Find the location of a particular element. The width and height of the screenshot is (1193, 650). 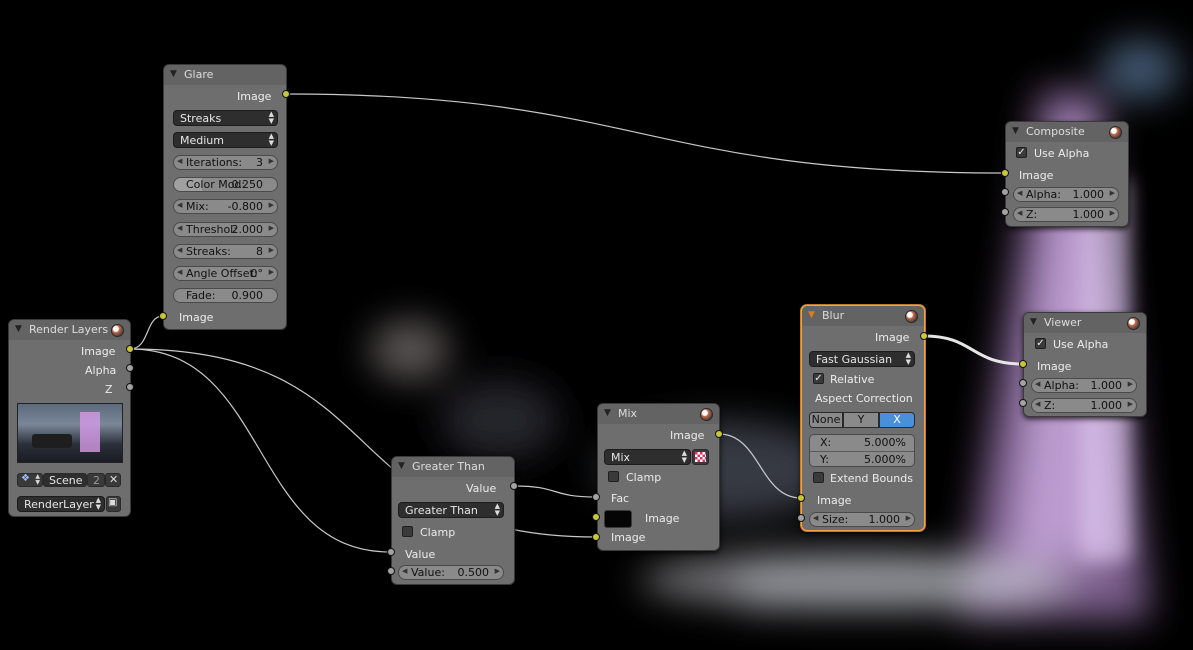

scene-name-field: Scene is located at coordinates (65, 480).